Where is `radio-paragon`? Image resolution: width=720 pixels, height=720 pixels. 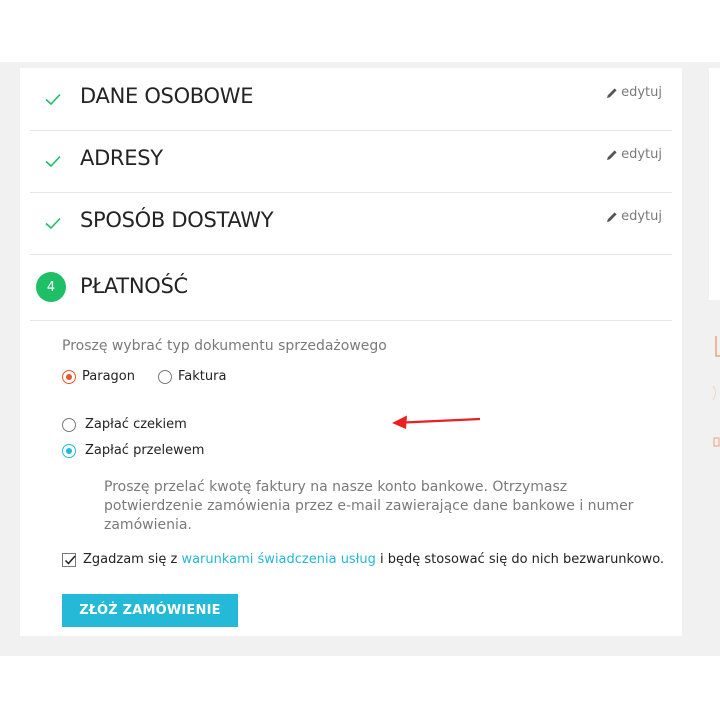
radio-paragon is located at coordinates (69, 376).